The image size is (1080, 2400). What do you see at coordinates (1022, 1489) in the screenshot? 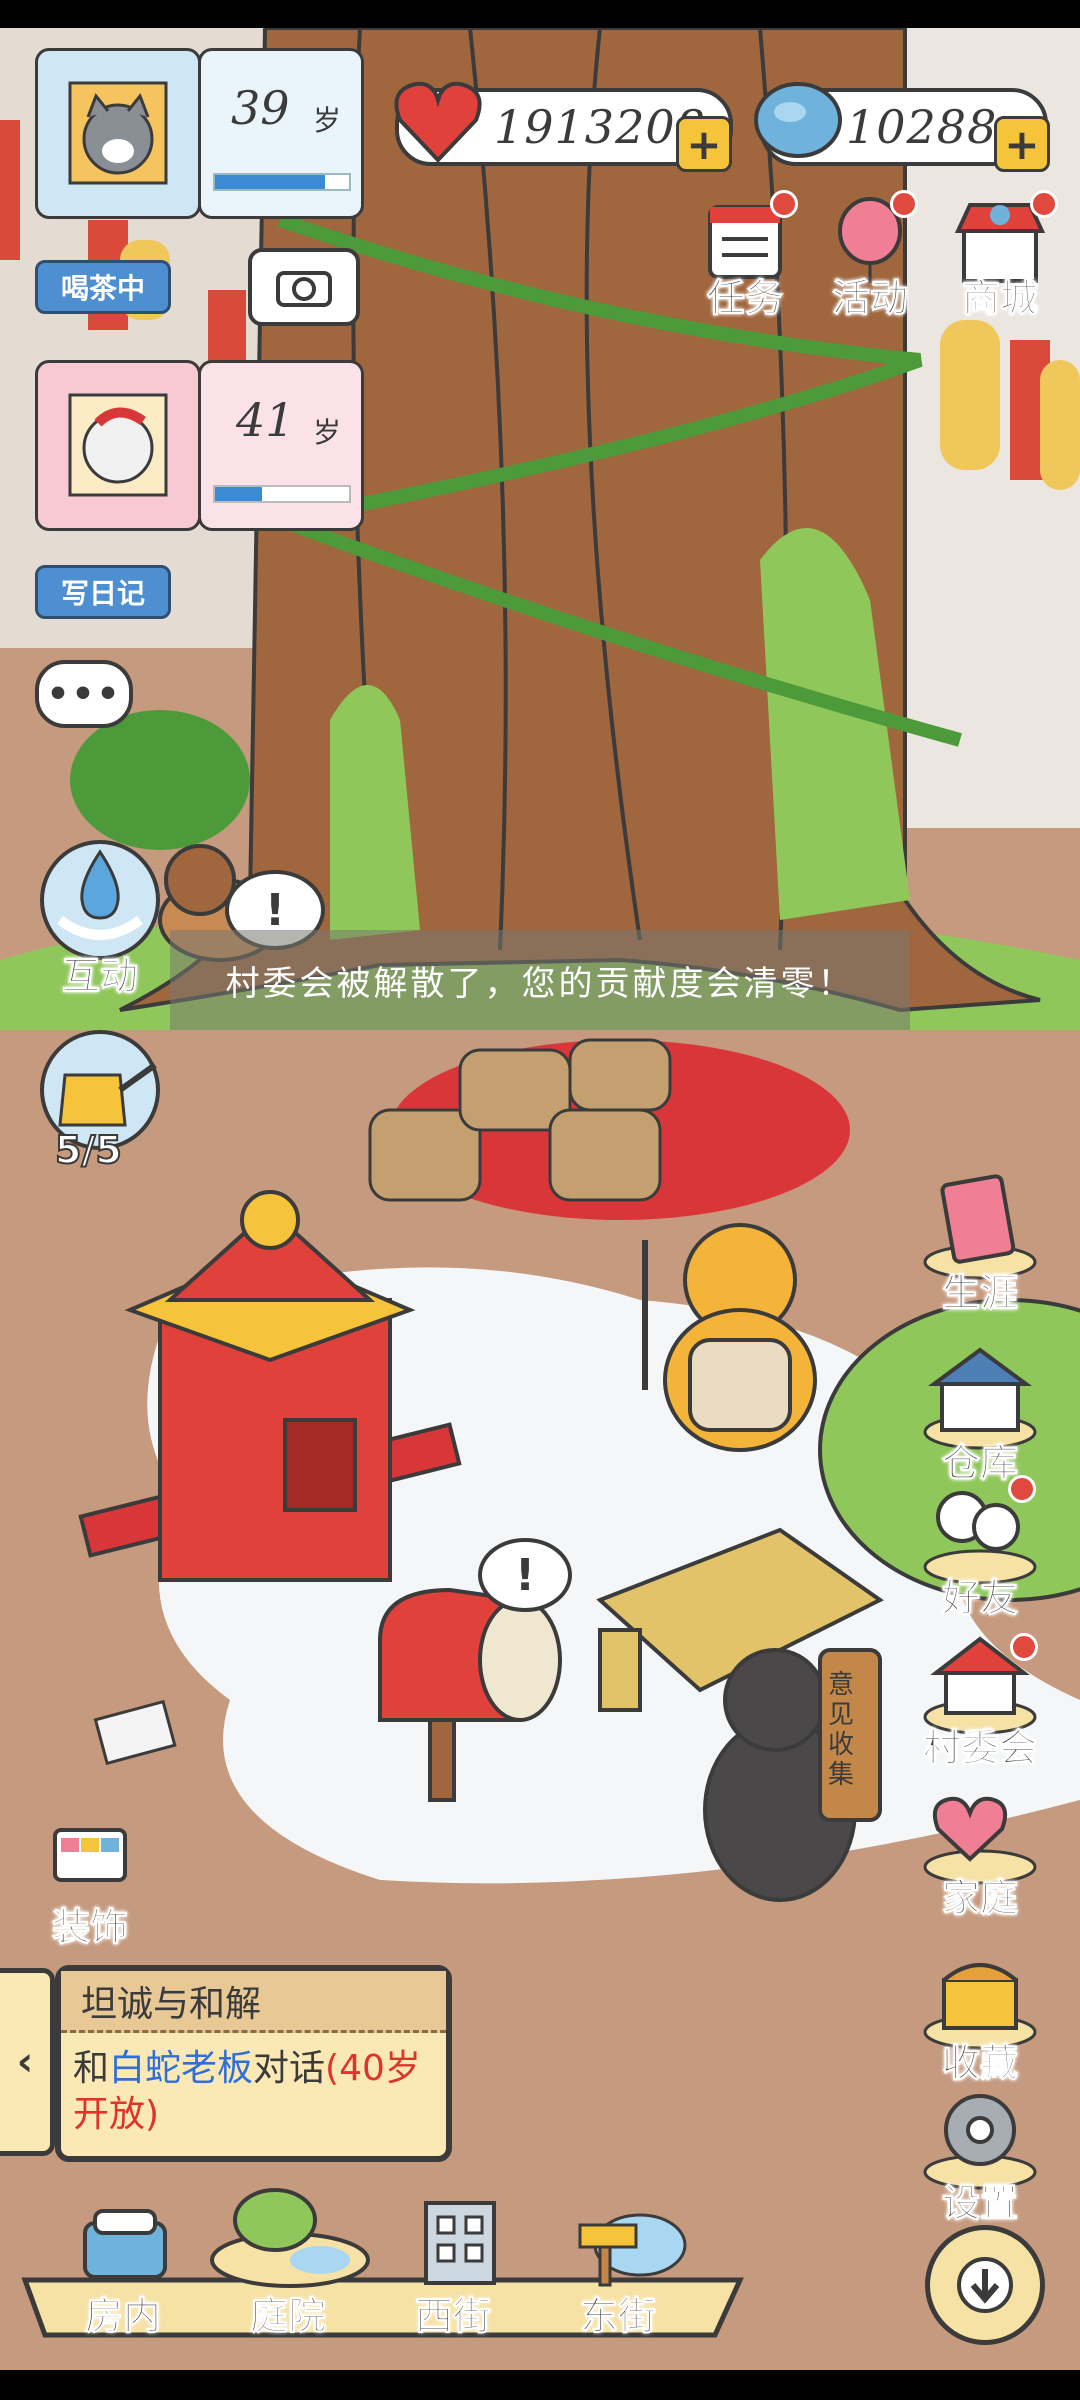
I see `friends-badge` at bounding box center [1022, 1489].